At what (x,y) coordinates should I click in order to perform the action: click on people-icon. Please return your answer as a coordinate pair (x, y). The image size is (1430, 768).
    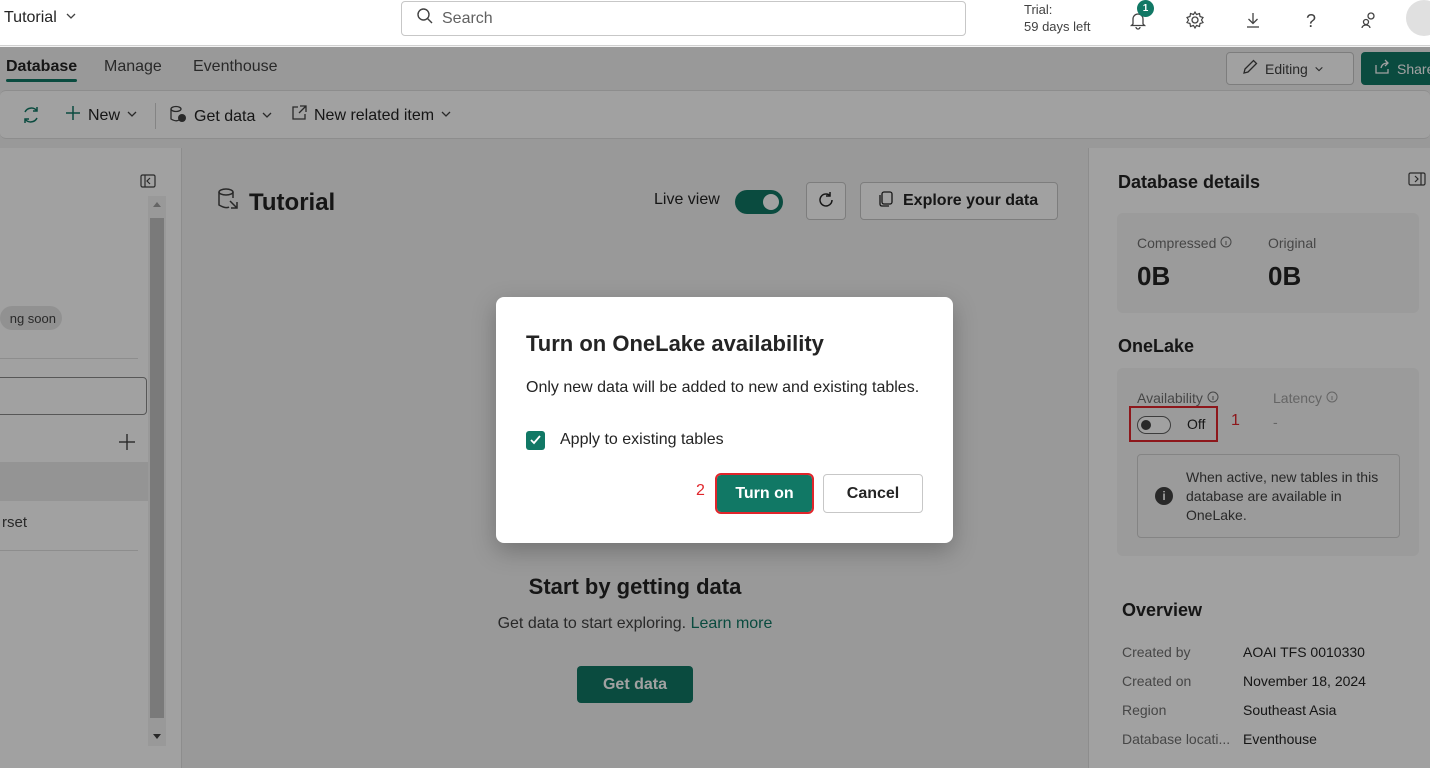
    Looking at the image, I should click on (1369, 21).